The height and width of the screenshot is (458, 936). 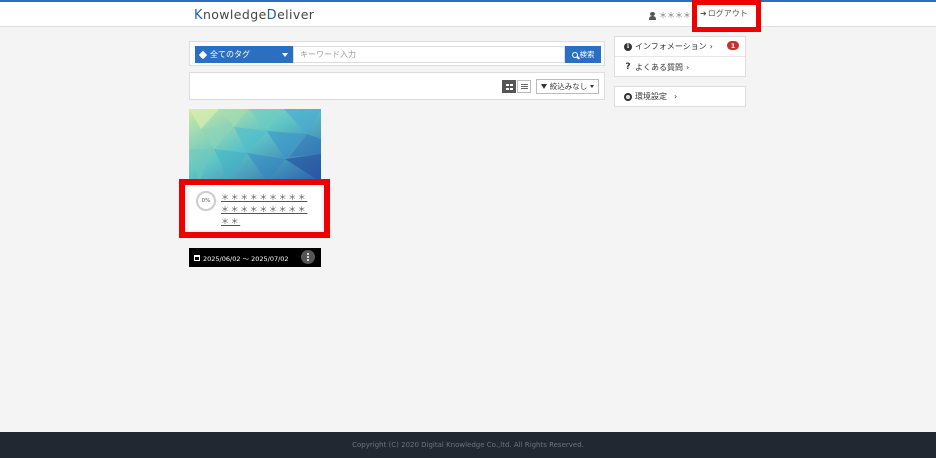 I want to click on logout-button: ➜ ログアウト, so click(x=724, y=13).